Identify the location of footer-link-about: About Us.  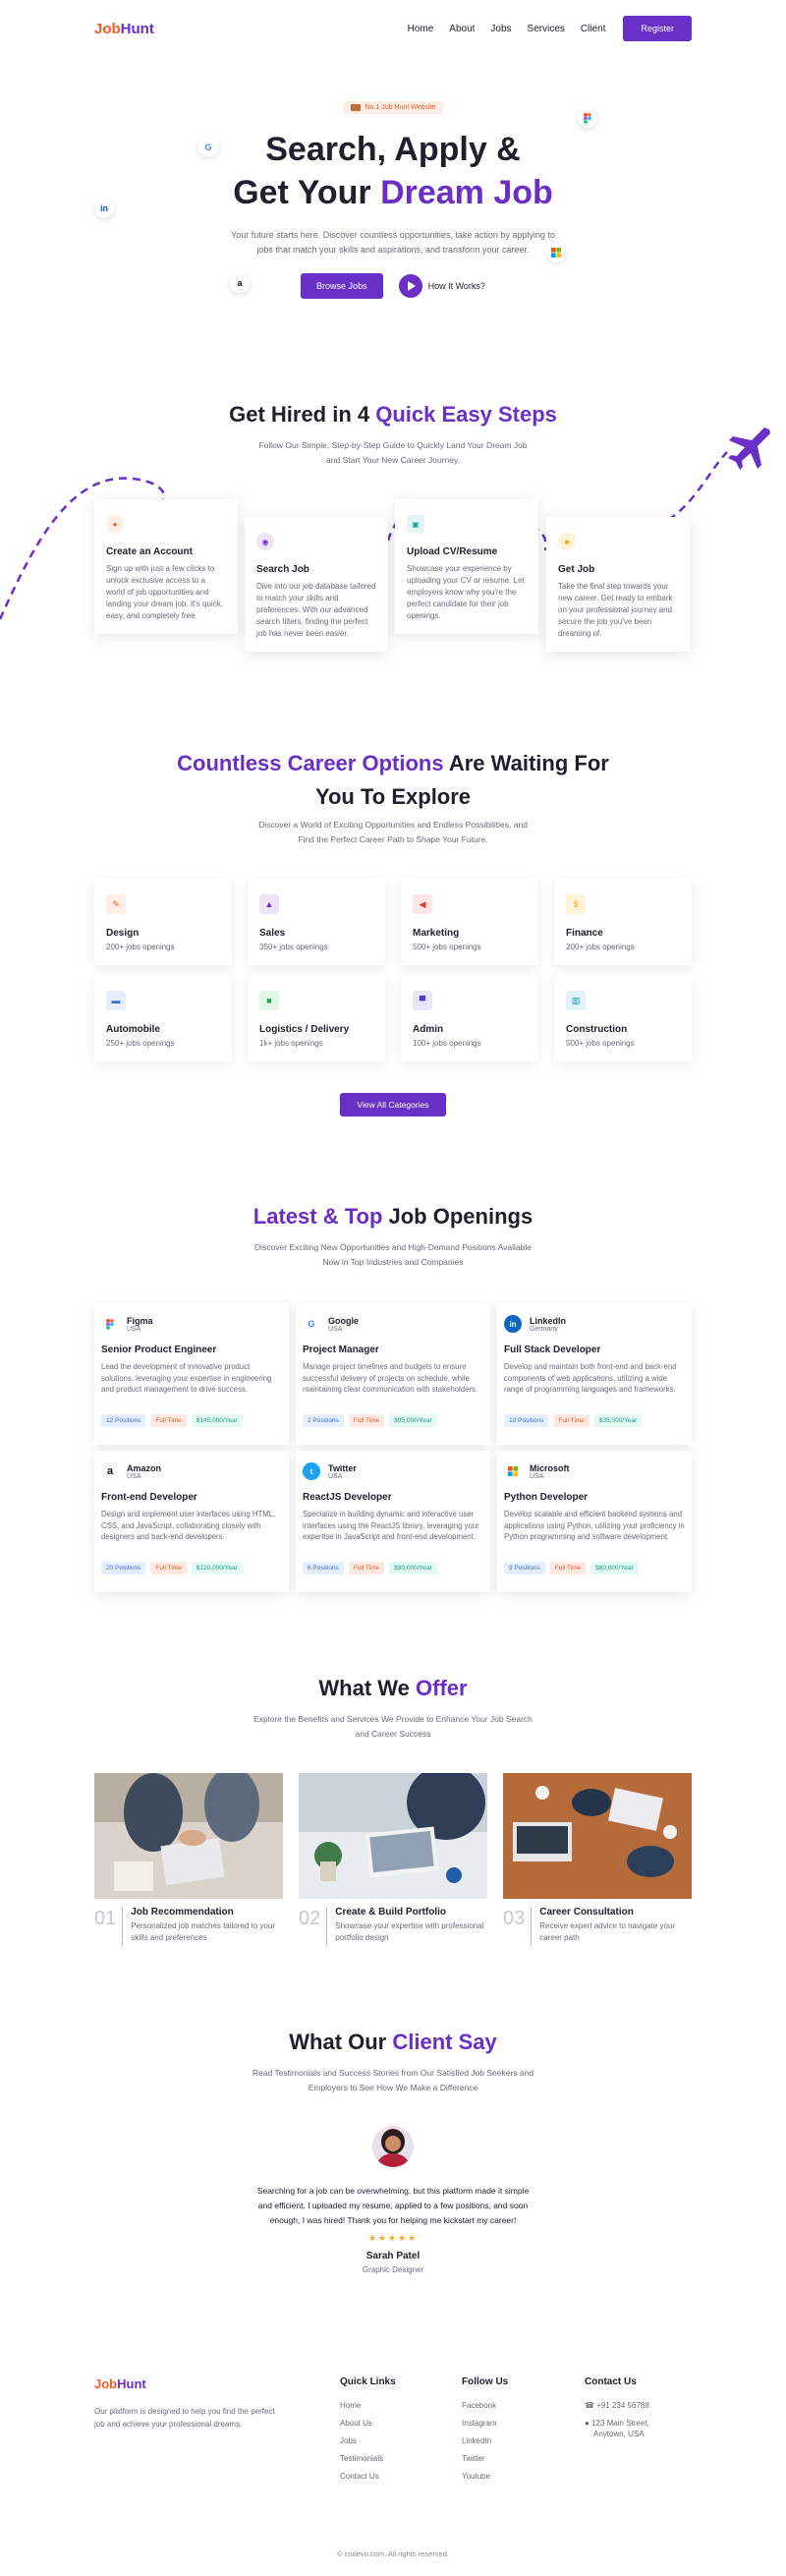
(368, 2423).